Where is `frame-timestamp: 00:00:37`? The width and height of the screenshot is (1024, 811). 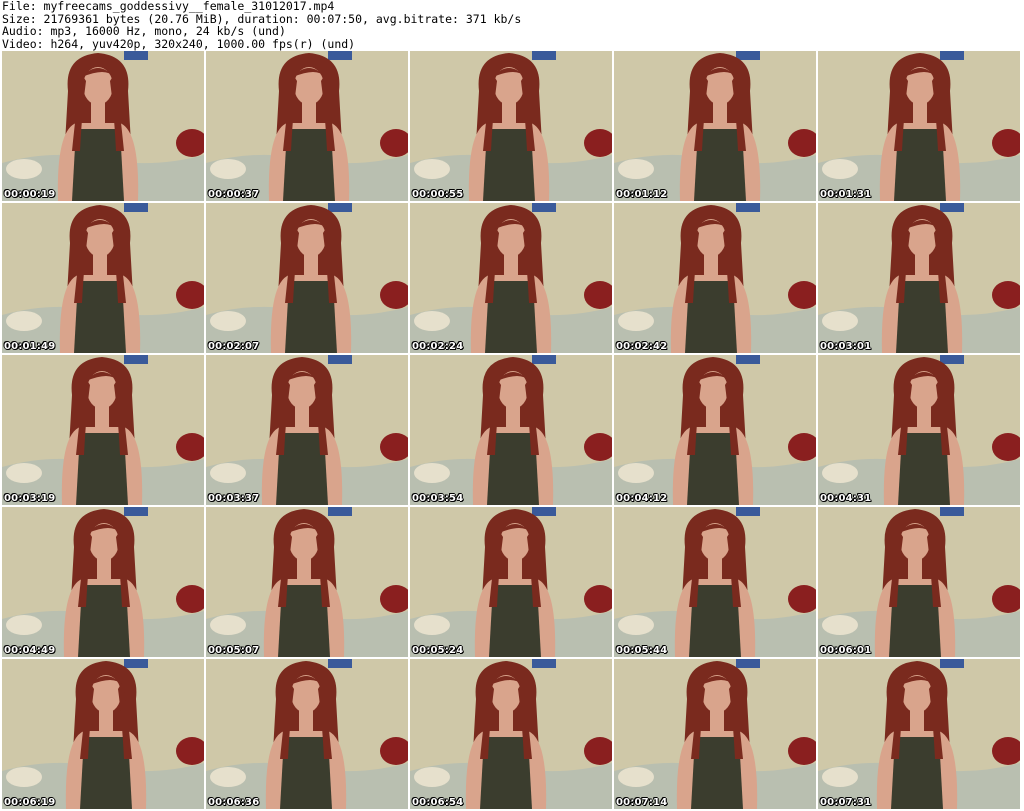
frame-timestamp: 00:00:37 is located at coordinates (234, 194).